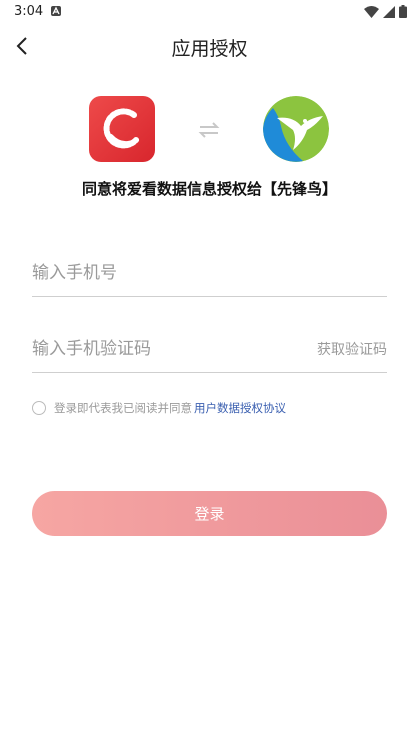 The width and height of the screenshot is (419, 744). Describe the element at coordinates (371, 11) in the screenshot. I see `wifi-icon` at that location.